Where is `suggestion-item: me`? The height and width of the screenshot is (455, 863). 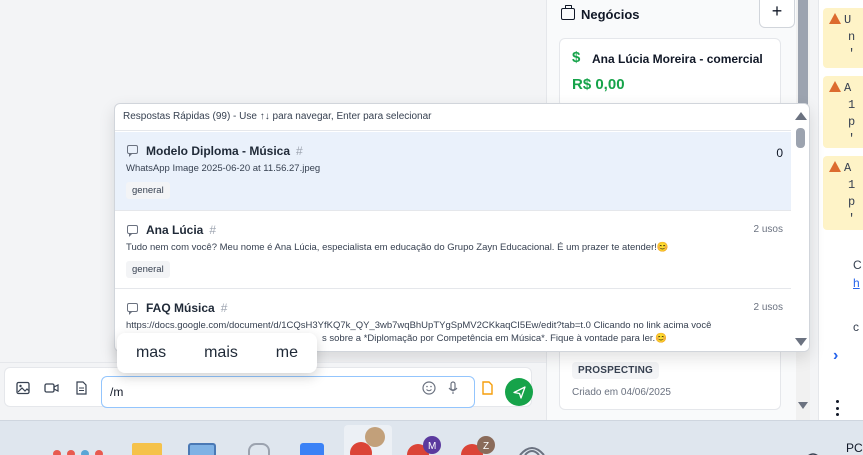
suggestion-item: me is located at coordinates (287, 353).